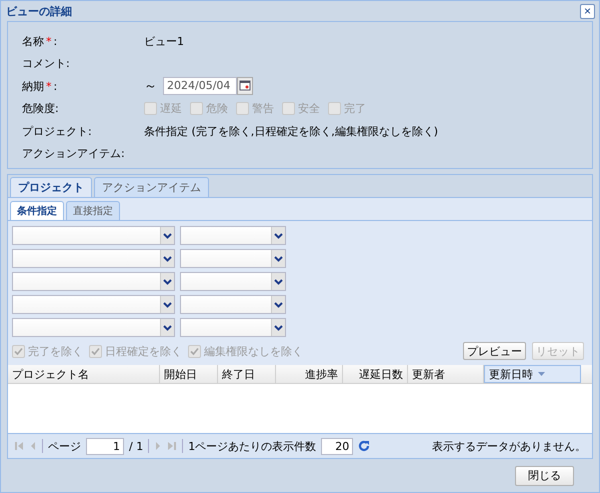 The width and height of the screenshot is (600, 493). What do you see at coordinates (189, 374) in the screenshot?
I see `column-header: 開始日` at bounding box center [189, 374].